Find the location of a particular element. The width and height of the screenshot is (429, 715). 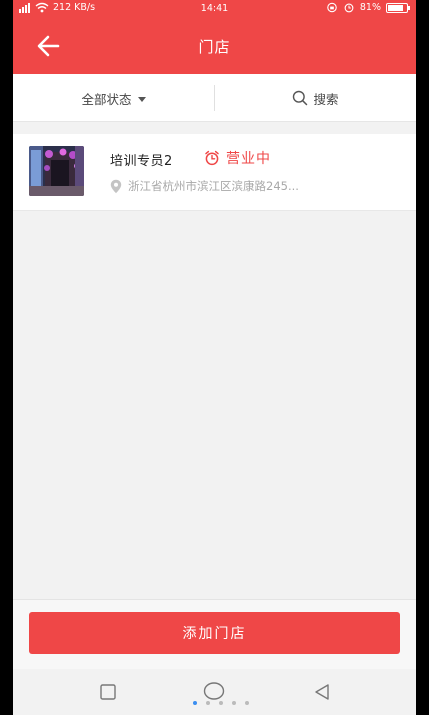

app-header: 门店 is located at coordinates (214, 46).